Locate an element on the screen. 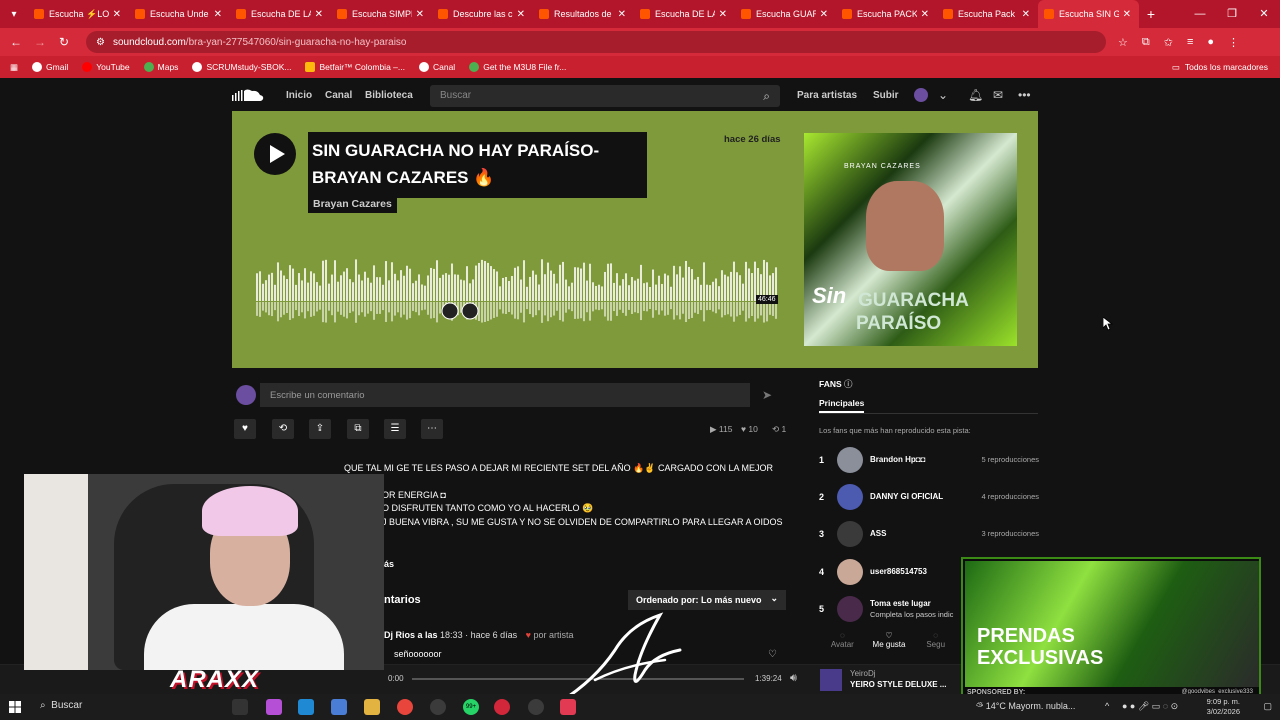 The image size is (1280, 720). browser-tab: Resultados de ✕ is located at coordinates (583, 14).